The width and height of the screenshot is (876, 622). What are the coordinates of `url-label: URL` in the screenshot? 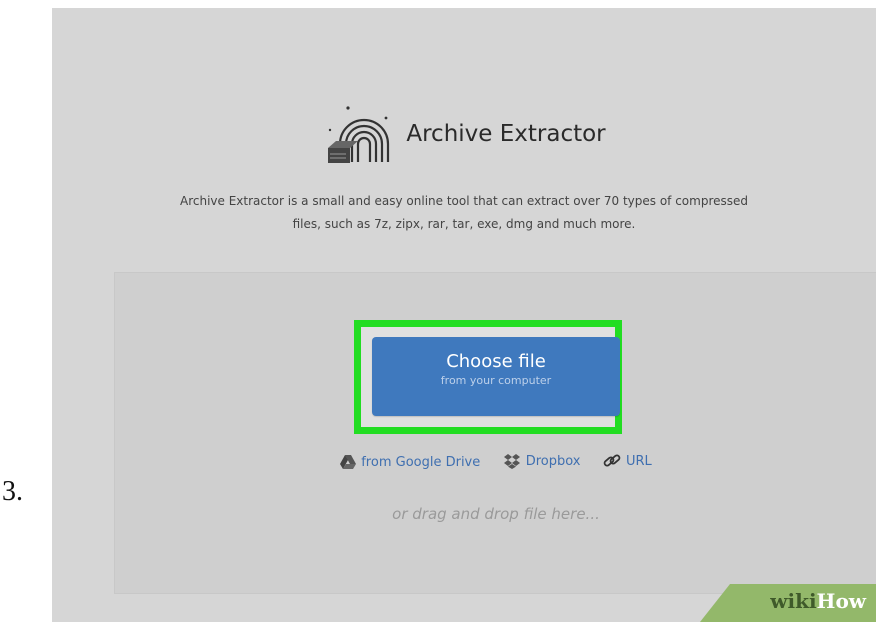 It's located at (638, 461).